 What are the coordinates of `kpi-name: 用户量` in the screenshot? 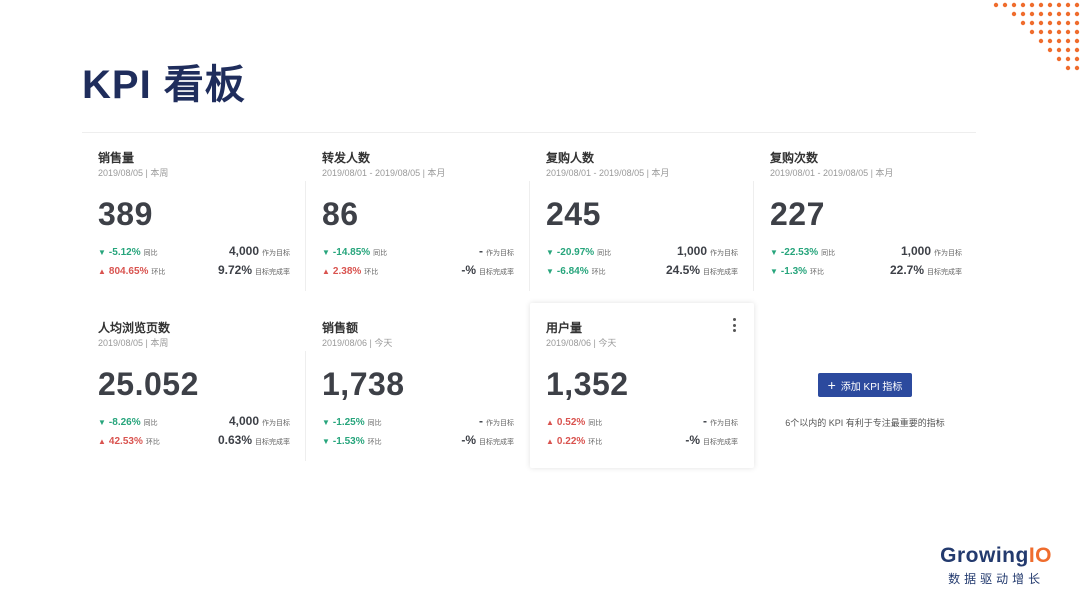 It's located at (564, 328).